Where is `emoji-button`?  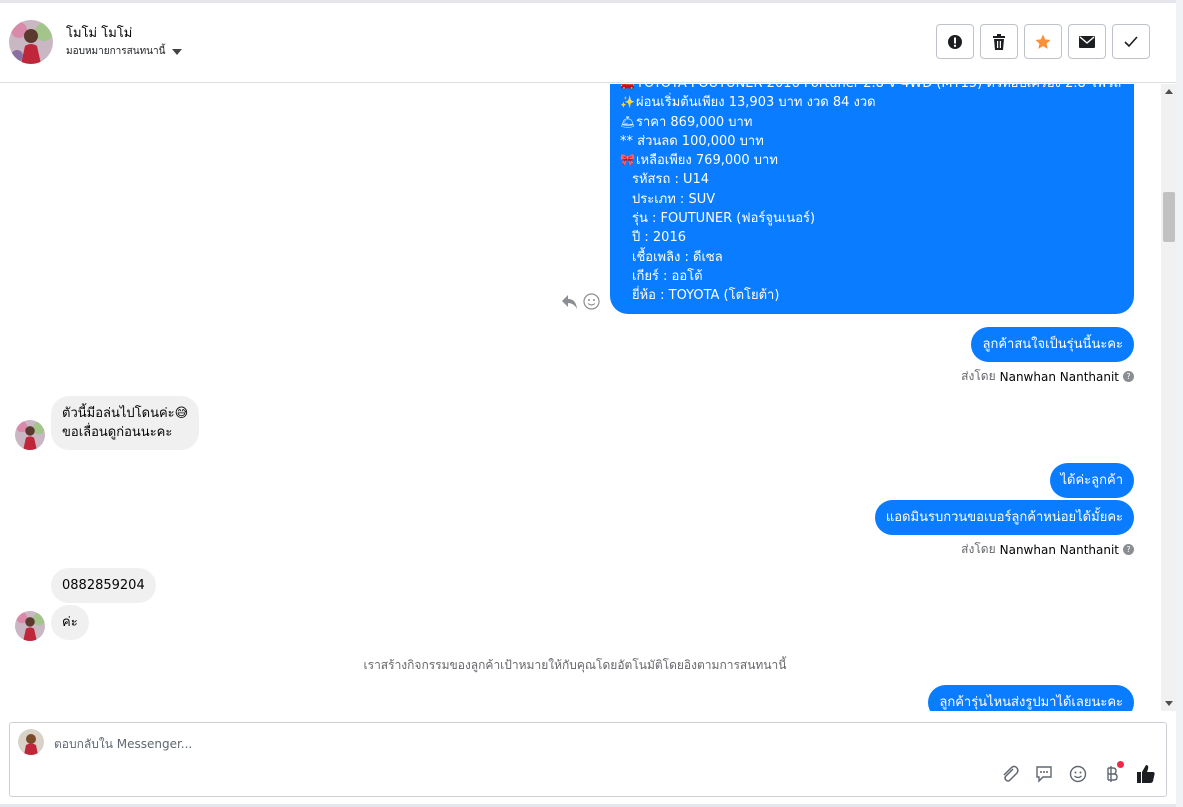 emoji-button is located at coordinates (1078, 774).